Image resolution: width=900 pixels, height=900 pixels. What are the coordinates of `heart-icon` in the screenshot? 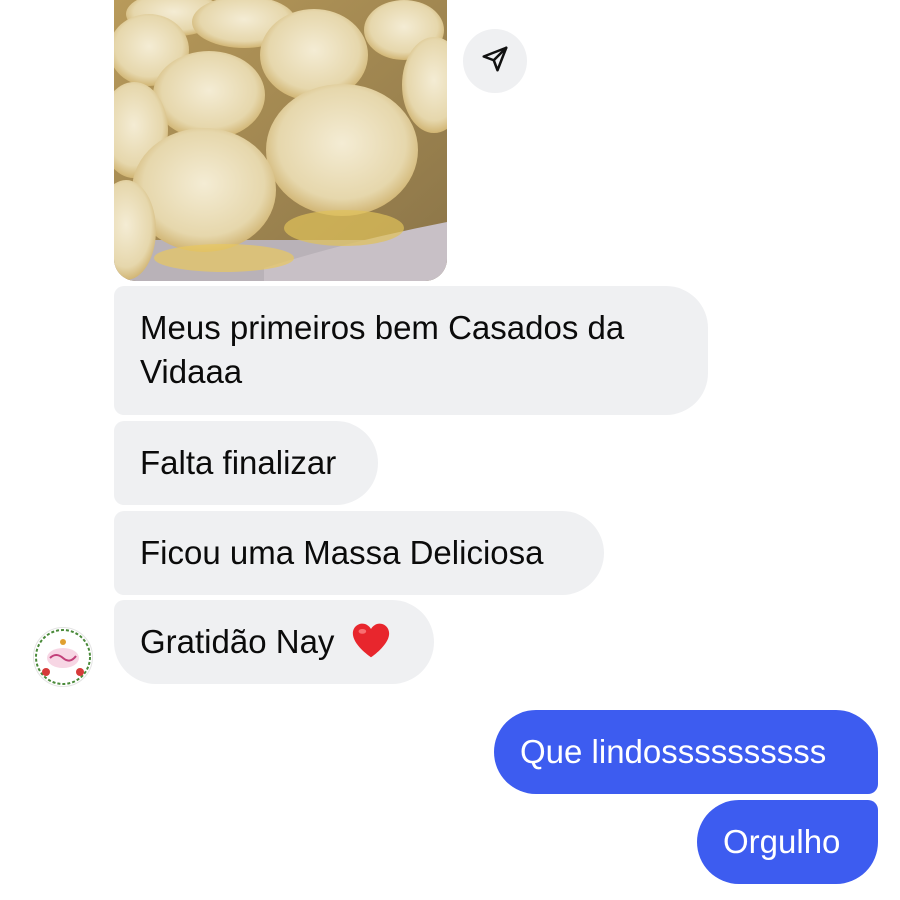 It's located at (371, 645).